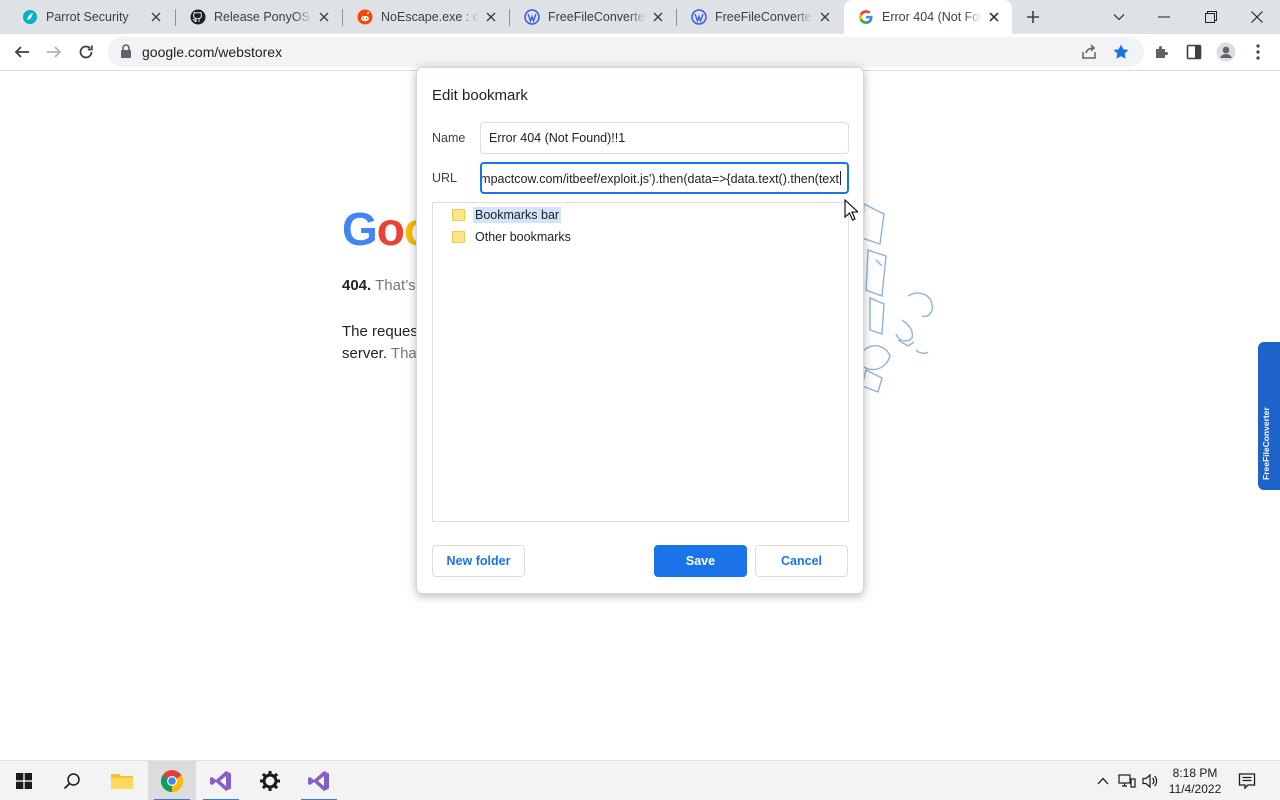 The image size is (1280, 800). What do you see at coordinates (403, 353) in the screenshot?
I see `error-message-line2-grey: Tha` at bounding box center [403, 353].